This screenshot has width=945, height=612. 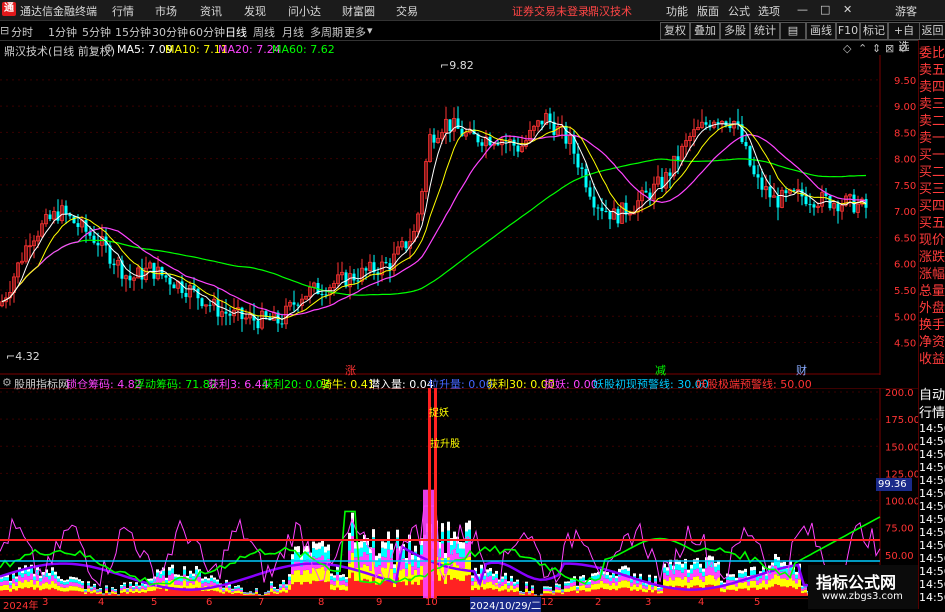 What do you see at coordinates (802, 9) in the screenshot?
I see `minimize-icon: —` at bounding box center [802, 9].